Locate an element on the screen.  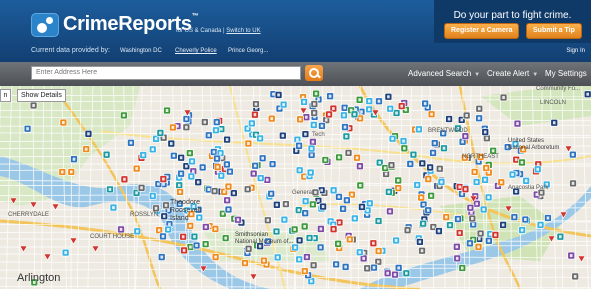
create-alert-menu: Create Alert ▼ is located at coordinates (512, 73).